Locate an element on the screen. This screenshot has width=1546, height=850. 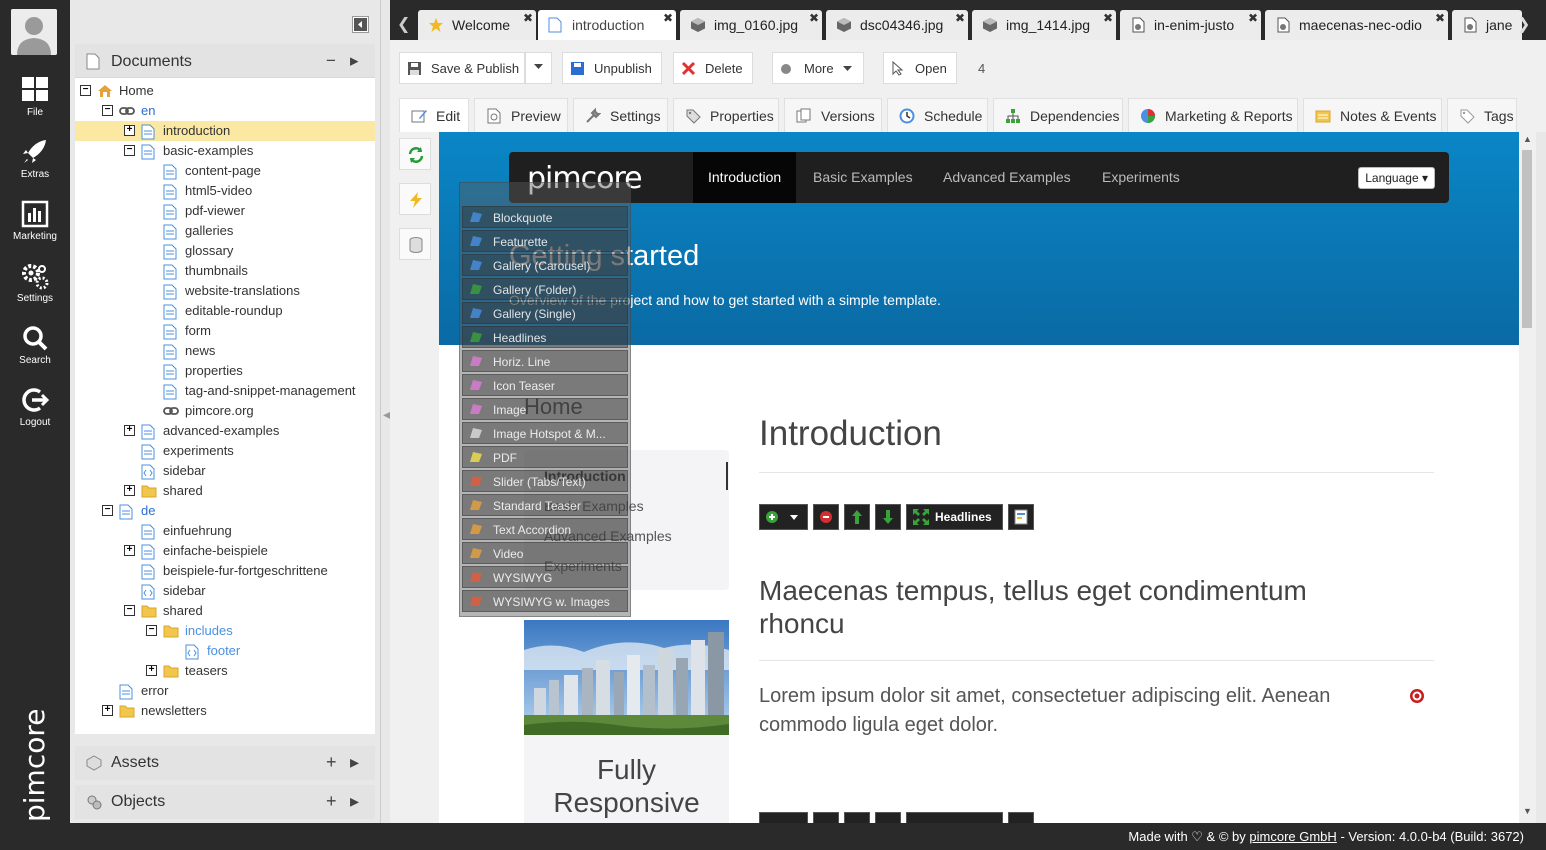
add-asset-icon: + is located at coordinates (331, 762).